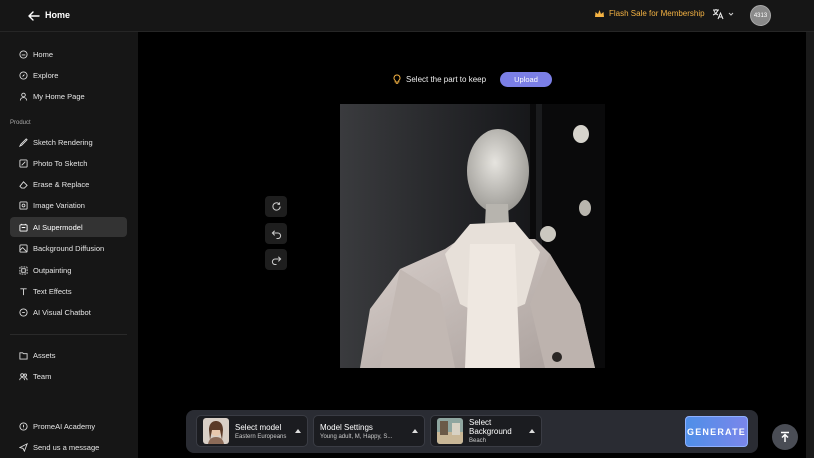 The image size is (814, 458). I want to click on sidebar-item-label: Explore, so click(46, 75).